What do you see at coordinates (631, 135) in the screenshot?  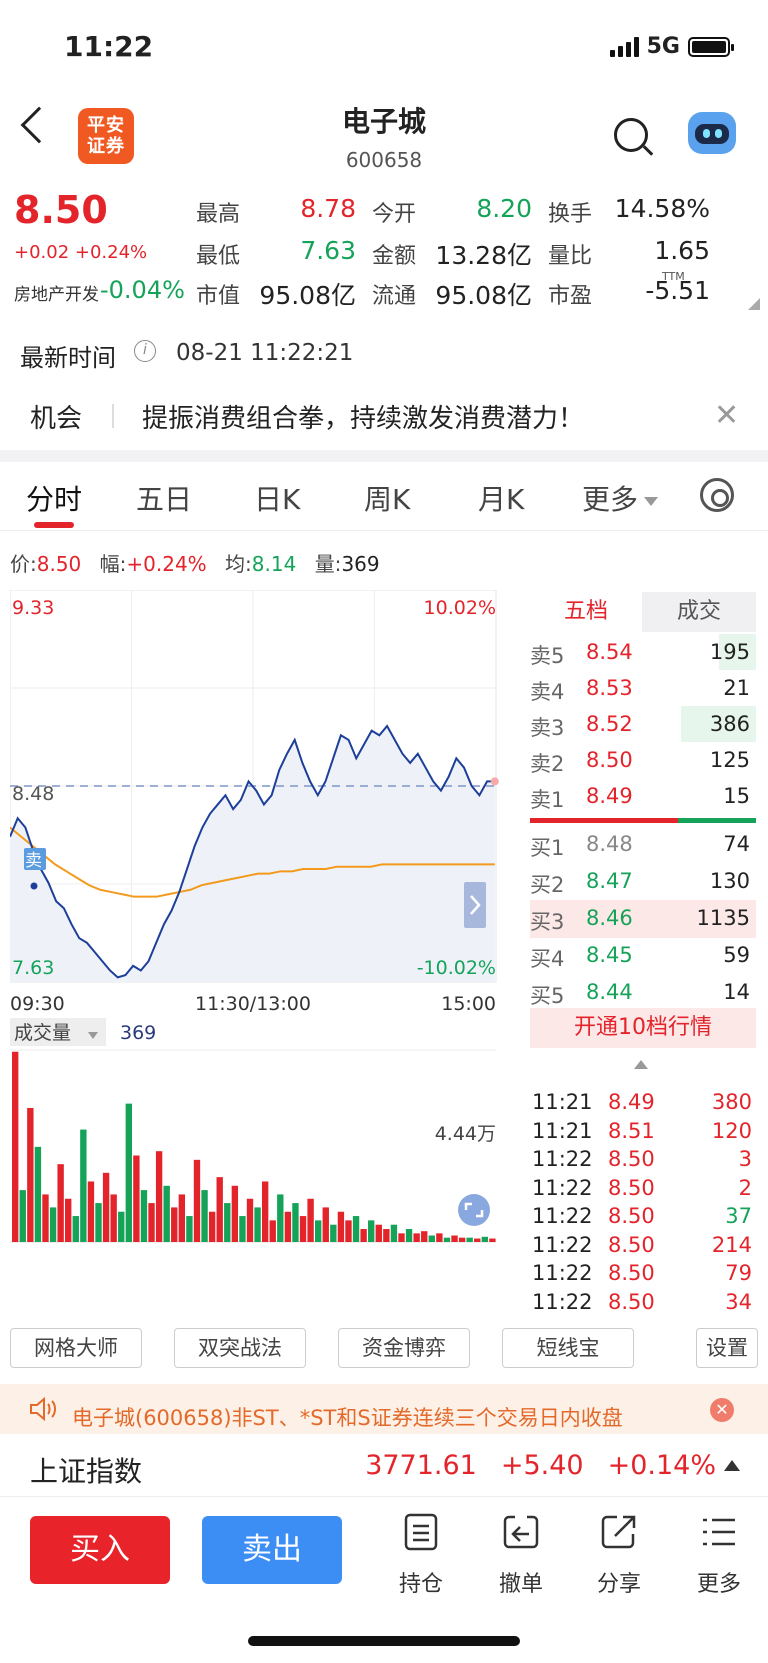 I see `search-icon` at bounding box center [631, 135].